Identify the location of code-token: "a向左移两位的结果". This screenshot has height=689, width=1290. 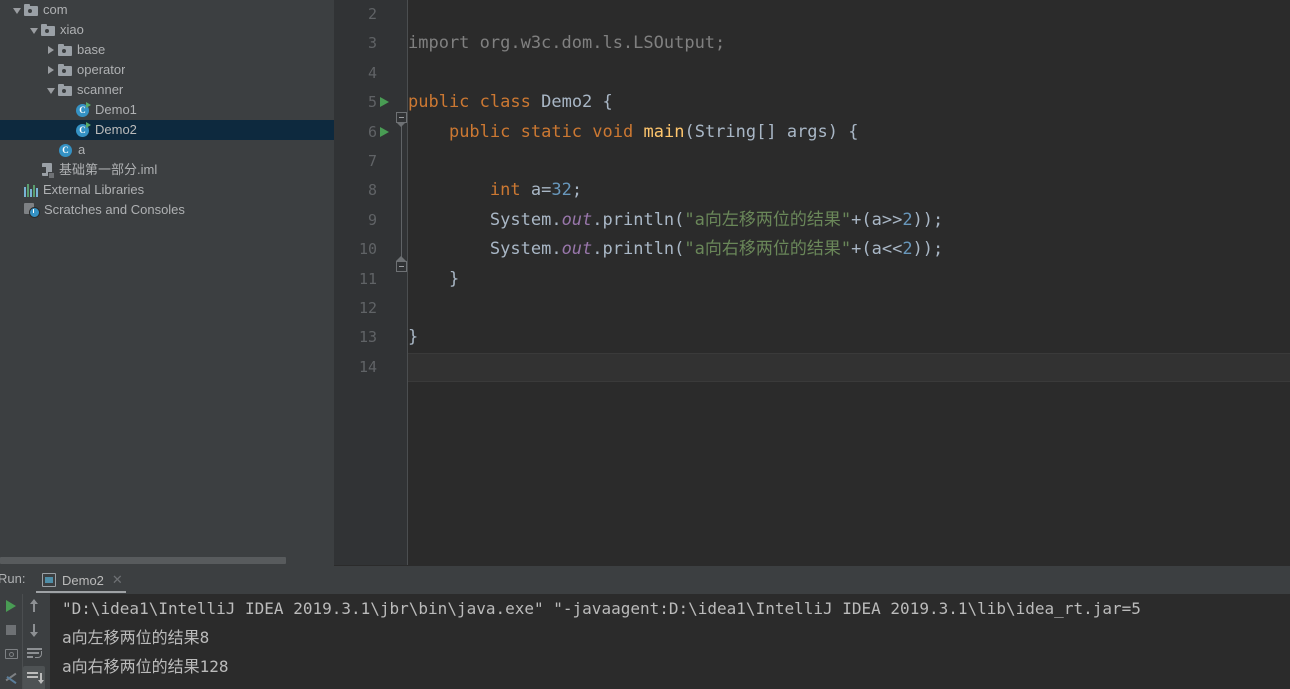
(768, 219).